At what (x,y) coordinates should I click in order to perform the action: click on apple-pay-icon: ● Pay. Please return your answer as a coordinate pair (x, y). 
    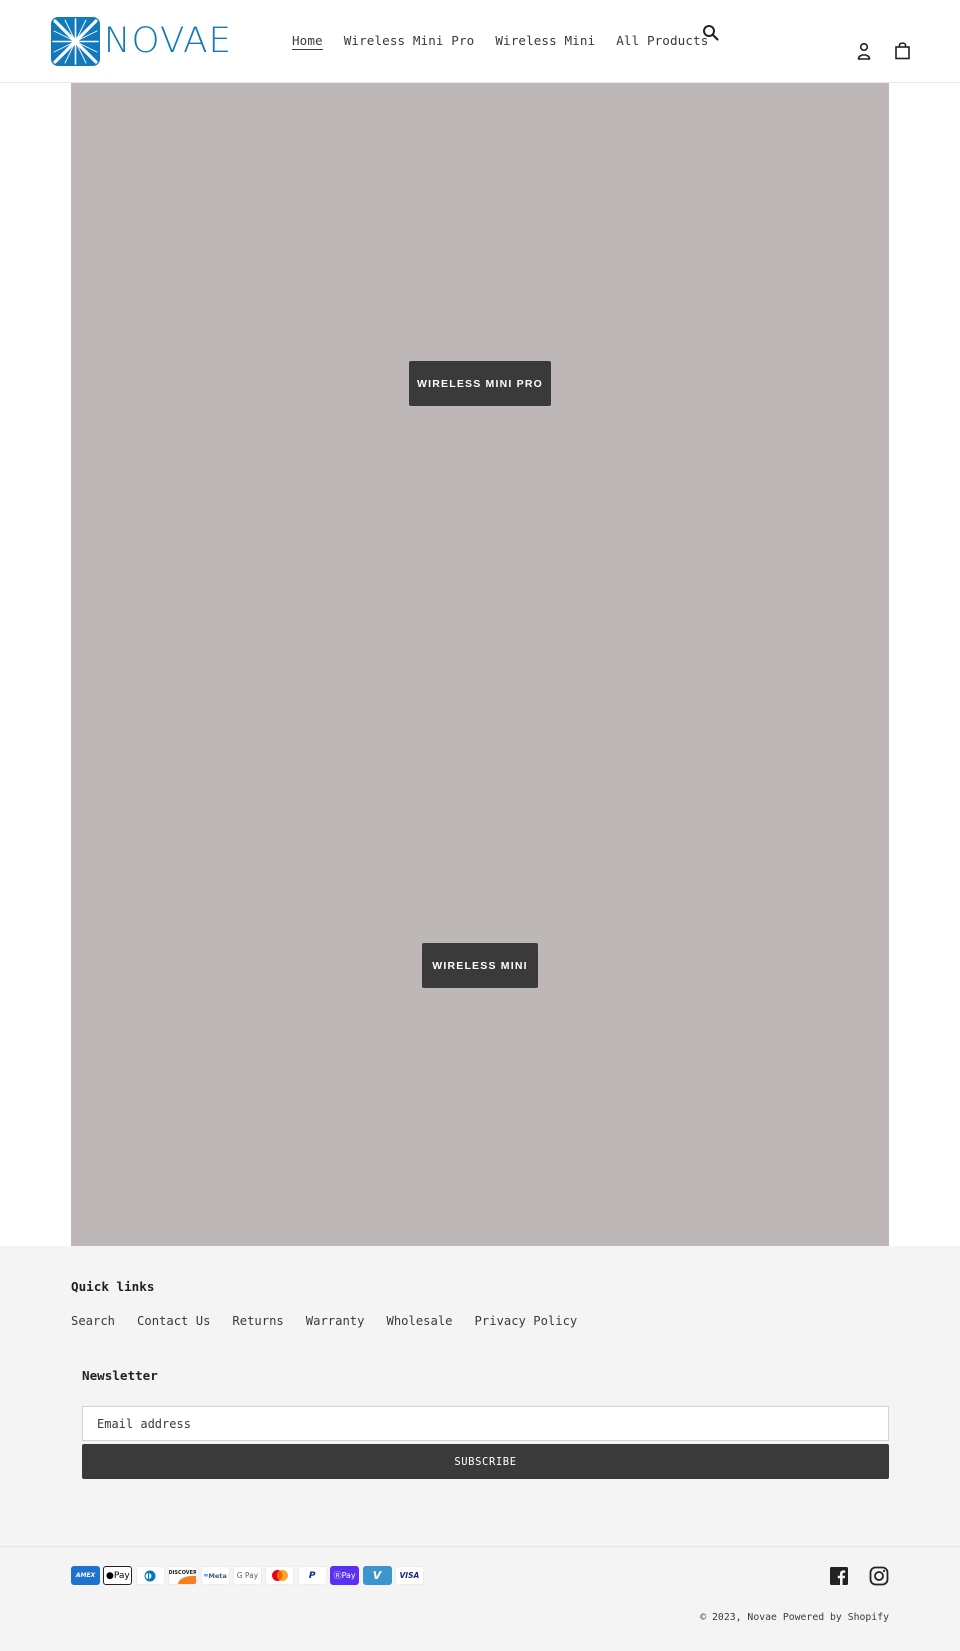
    Looking at the image, I should click on (118, 1575).